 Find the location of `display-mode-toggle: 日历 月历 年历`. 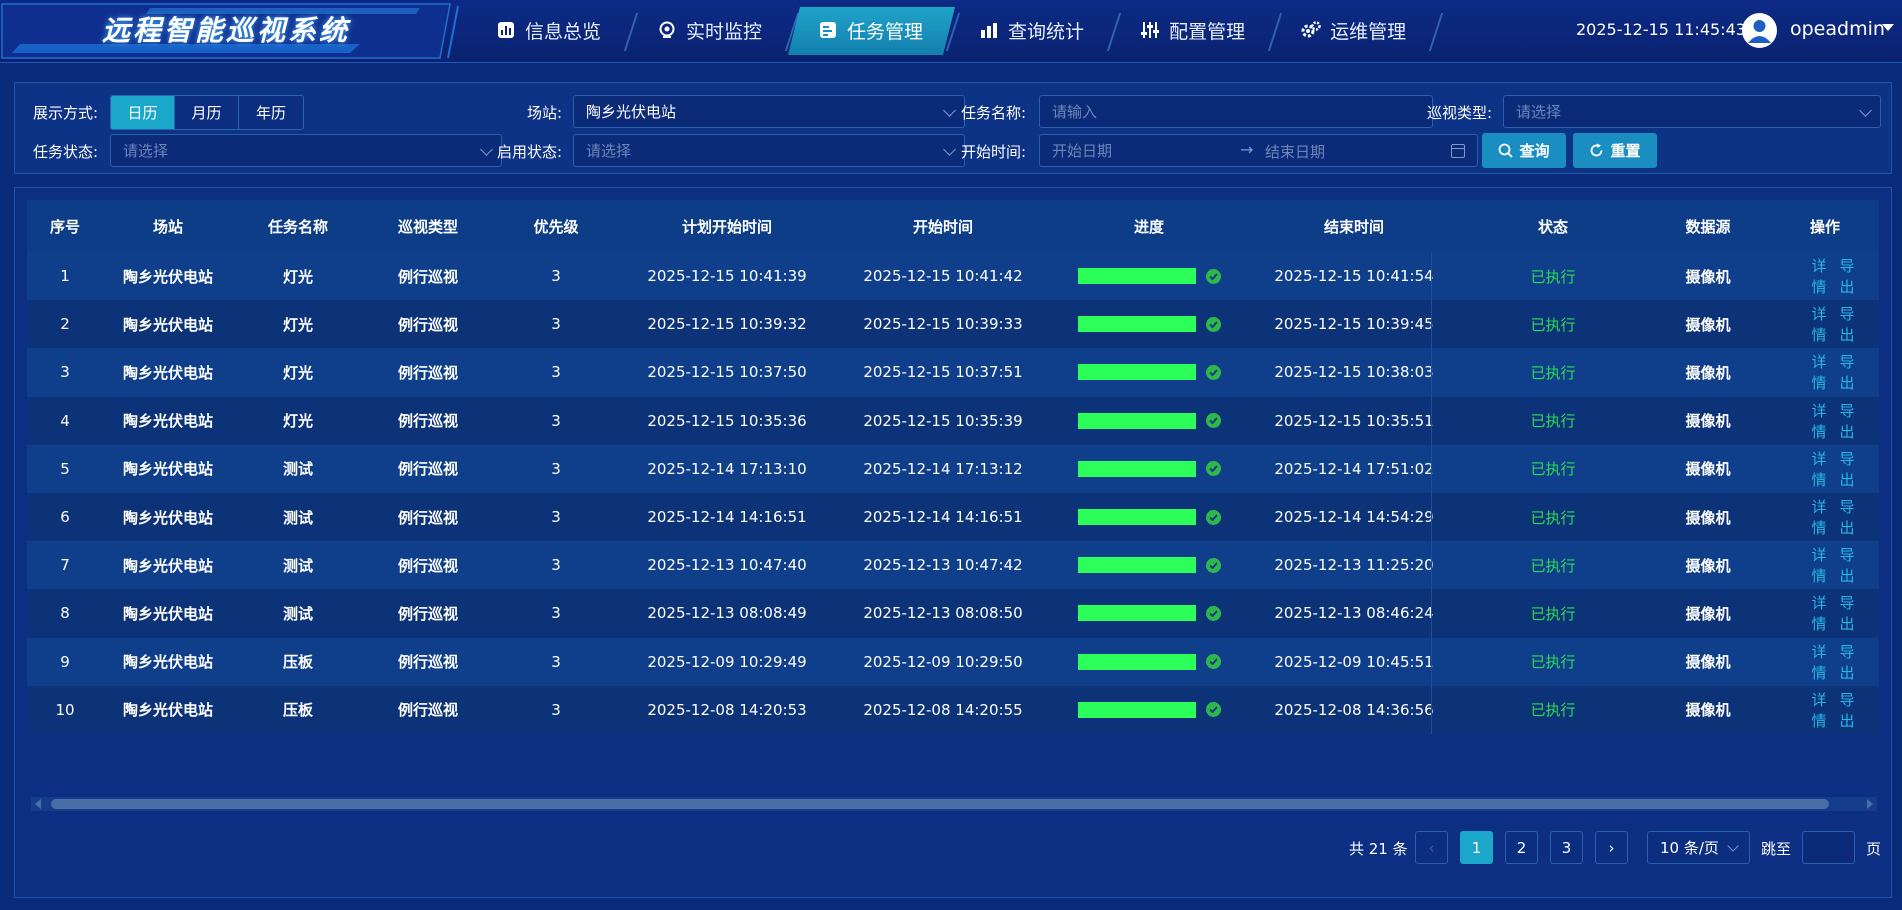

display-mode-toggle: 日历 月历 年历 is located at coordinates (207, 112).